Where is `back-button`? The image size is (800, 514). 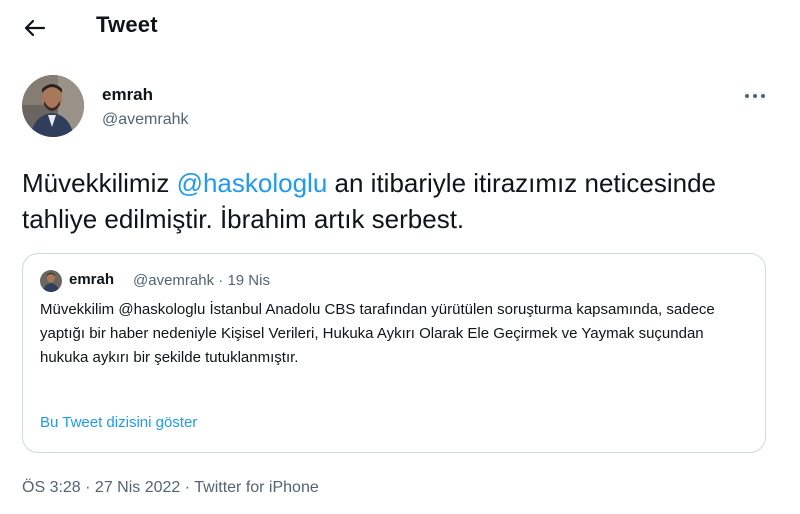 back-button is located at coordinates (35, 28).